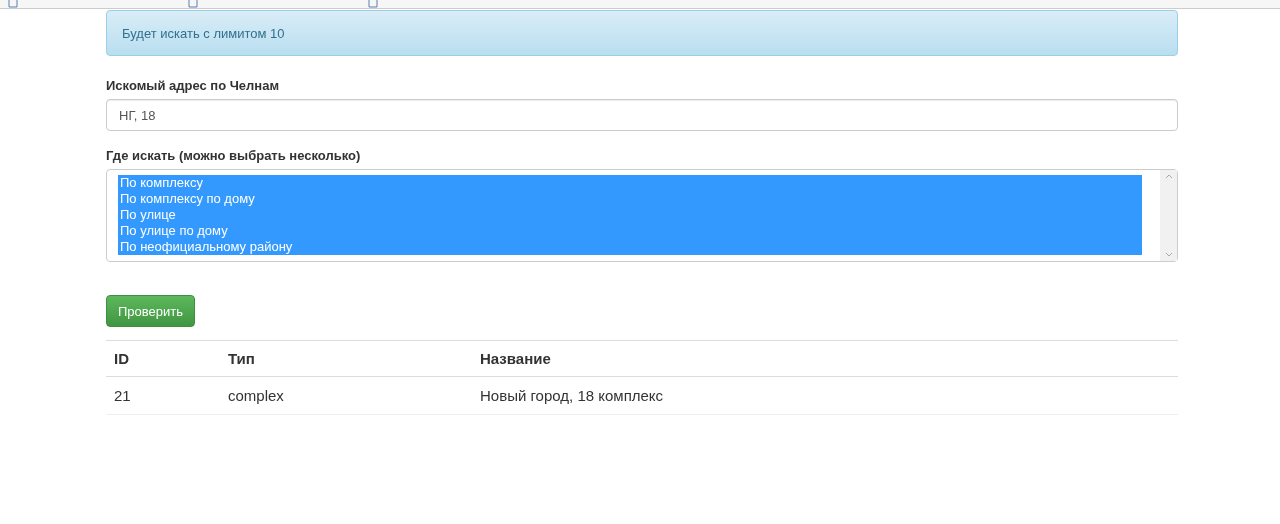 This screenshot has width=1280, height=524. What do you see at coordinates (1168, 254) in the screenshot?
I see `scroll-down-icon` at bounding box center [1168, 254].